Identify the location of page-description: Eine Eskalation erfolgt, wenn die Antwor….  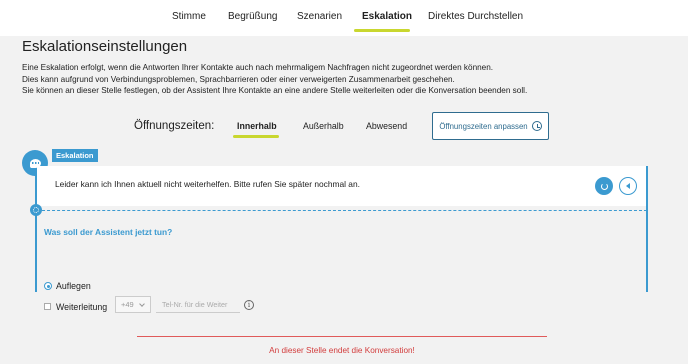
(274, 79).